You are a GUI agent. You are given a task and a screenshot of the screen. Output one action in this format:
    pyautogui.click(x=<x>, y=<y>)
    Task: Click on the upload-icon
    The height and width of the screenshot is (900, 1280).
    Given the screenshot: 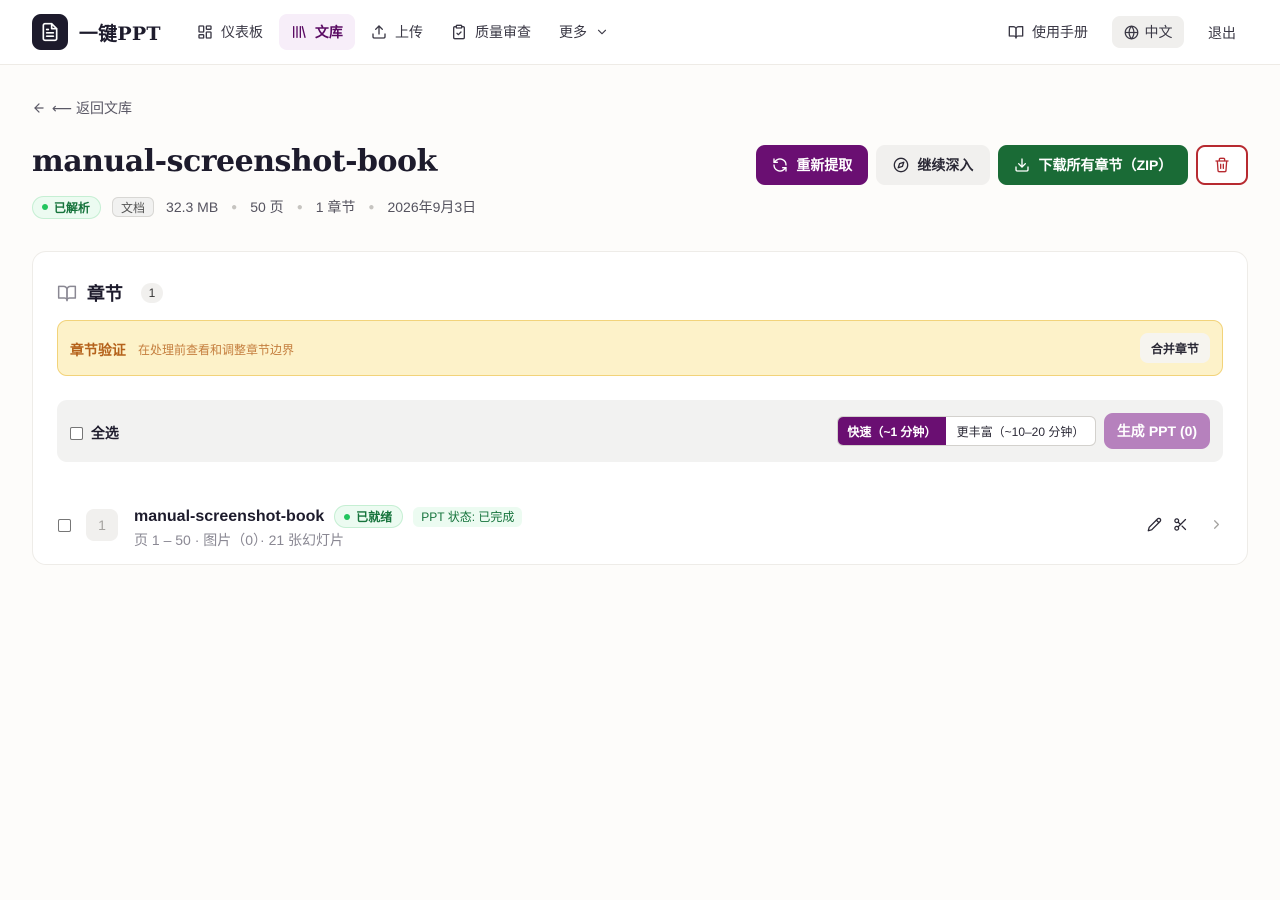 What is the action you would take?
    pyautogui.click(x=379, y=32)
    